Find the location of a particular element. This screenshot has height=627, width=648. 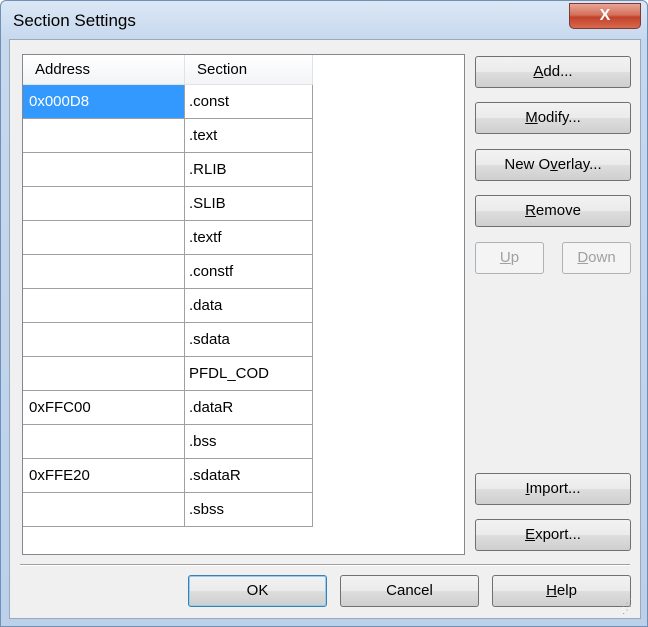

table-row: .data is located at coordinates (168, 306).